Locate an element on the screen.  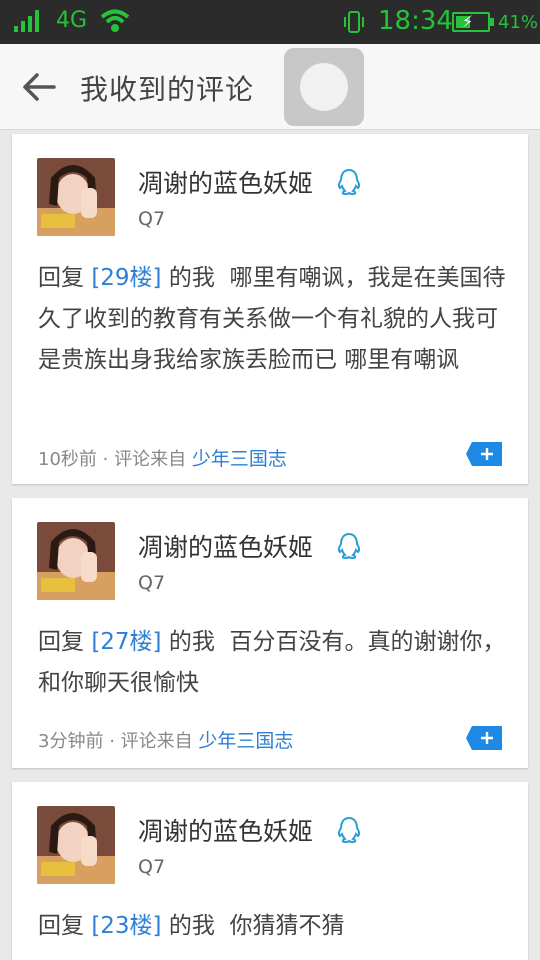
floor-link: [23楼] is located at coordinates (126, 926).